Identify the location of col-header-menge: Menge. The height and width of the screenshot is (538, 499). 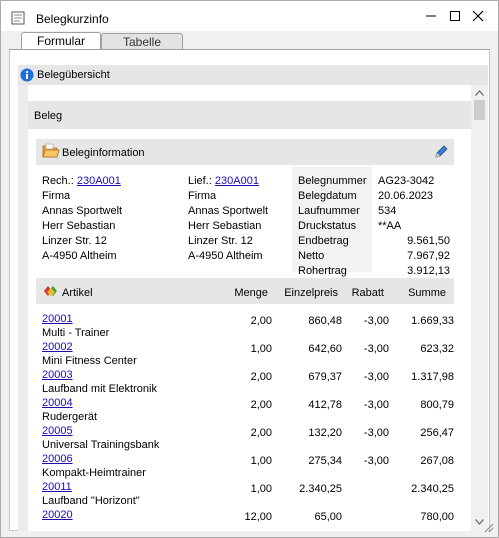
(251, 293).